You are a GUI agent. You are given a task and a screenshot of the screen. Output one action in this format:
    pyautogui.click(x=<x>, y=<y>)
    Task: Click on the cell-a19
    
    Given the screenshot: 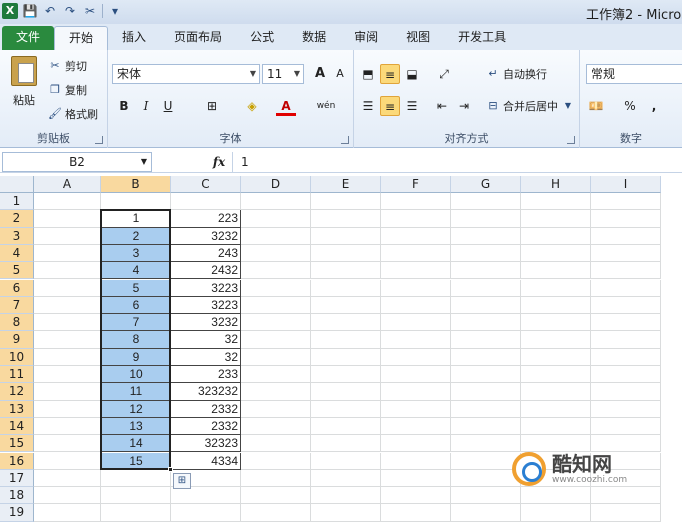 What is the action you would take?
    pyautogui.click(x=67, y=513)
    